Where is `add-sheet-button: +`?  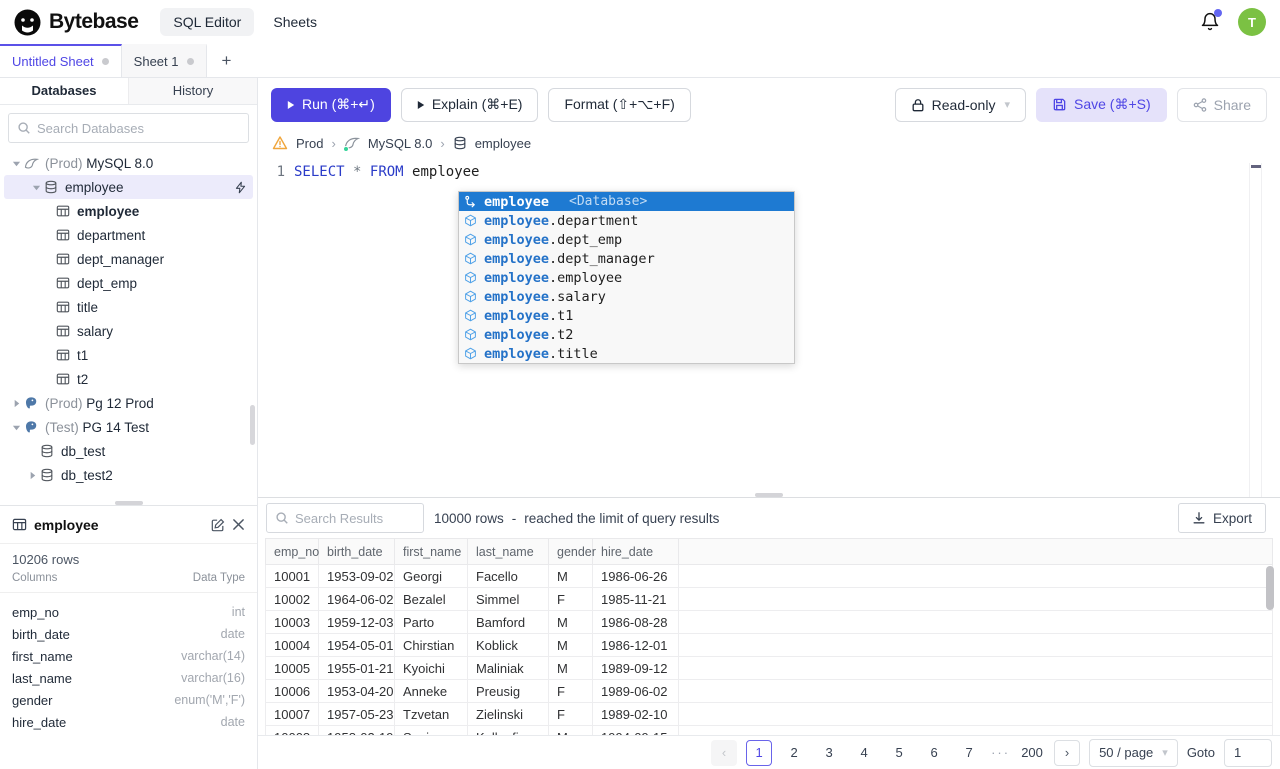
add-sheet-button: + is located at coordinates (227, 60).